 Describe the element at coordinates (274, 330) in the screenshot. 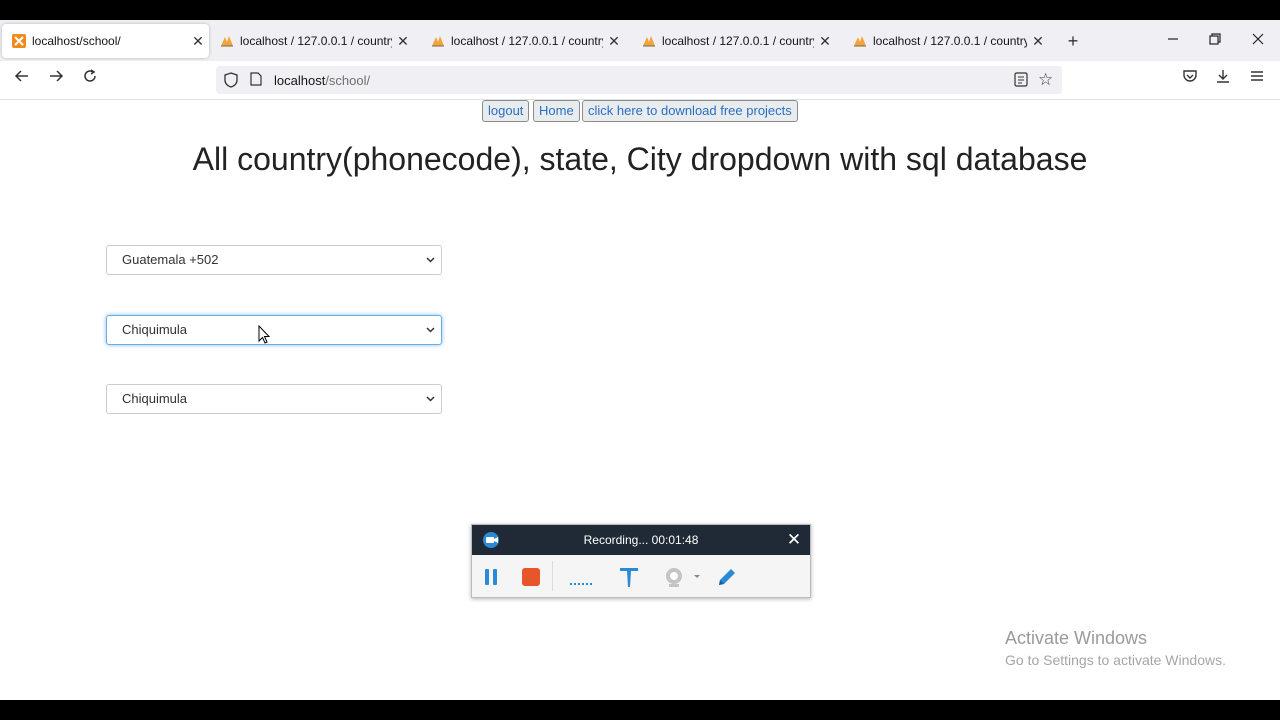

I see `state-select: Chiquimula` at that location.